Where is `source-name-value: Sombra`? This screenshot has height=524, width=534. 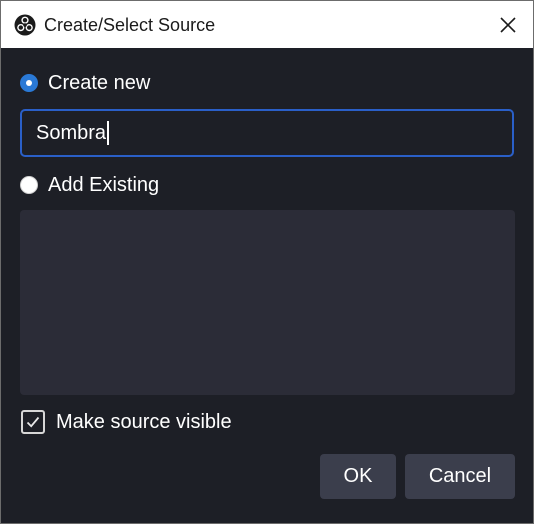
source-name-value: Sombra is located at coordinates (71, 132).